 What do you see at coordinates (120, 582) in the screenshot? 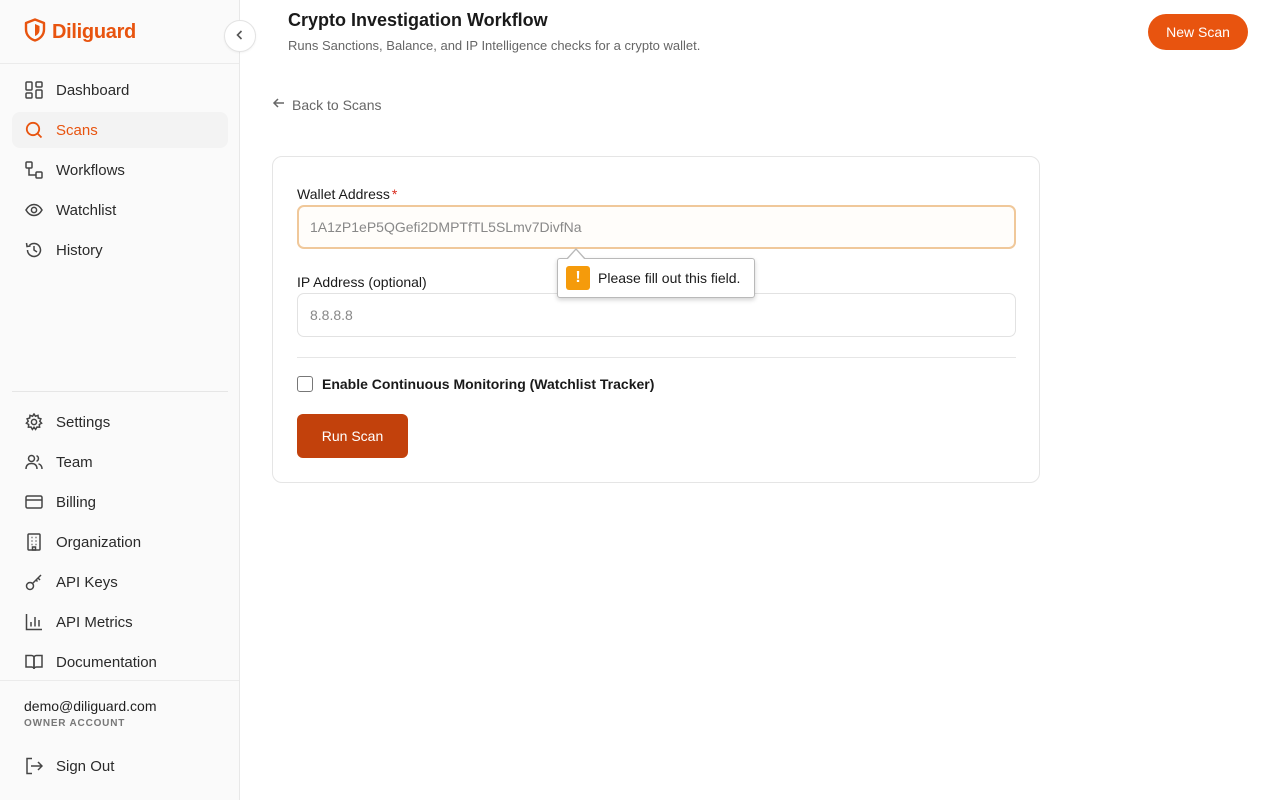
I see `sidebar-item-api-keys: API Keys` at bounding box center [120, 582].